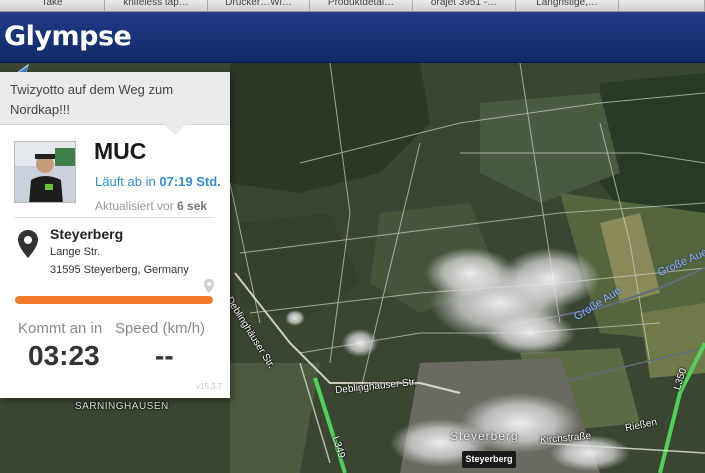 This screenshot has height=473, width=705. What do you see at coordinates (120, 151) in the screenshot?
I see `glympse-code: MUC` at bounding box center [120, 151].